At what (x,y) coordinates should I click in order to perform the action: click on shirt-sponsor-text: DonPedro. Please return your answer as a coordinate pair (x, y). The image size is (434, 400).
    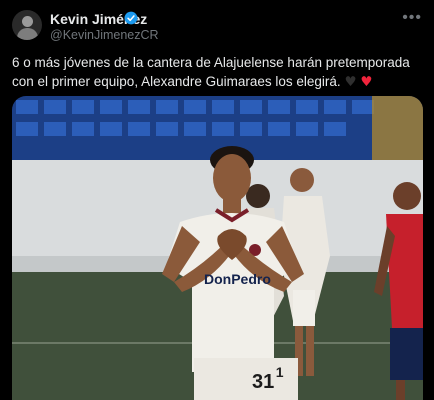
    Looking at the image, I should click on (237, 279).